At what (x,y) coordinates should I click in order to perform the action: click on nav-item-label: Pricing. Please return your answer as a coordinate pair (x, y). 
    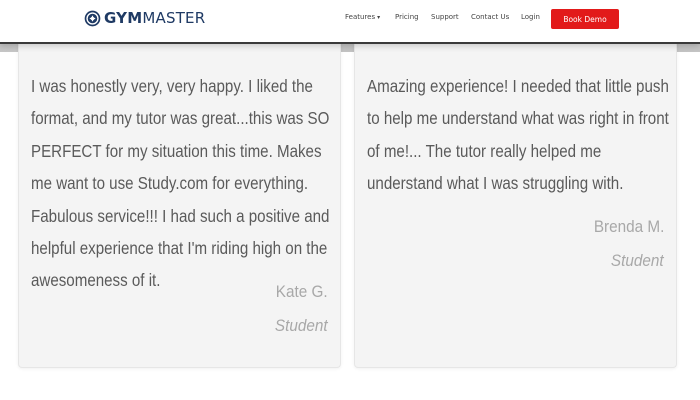
    Looking at the image, I should click on (407, 17).